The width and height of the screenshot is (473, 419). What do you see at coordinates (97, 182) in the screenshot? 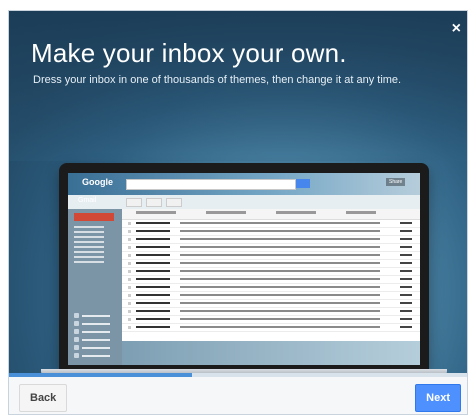
I see `preview-logo: Google` at bounding box center [97, 182].